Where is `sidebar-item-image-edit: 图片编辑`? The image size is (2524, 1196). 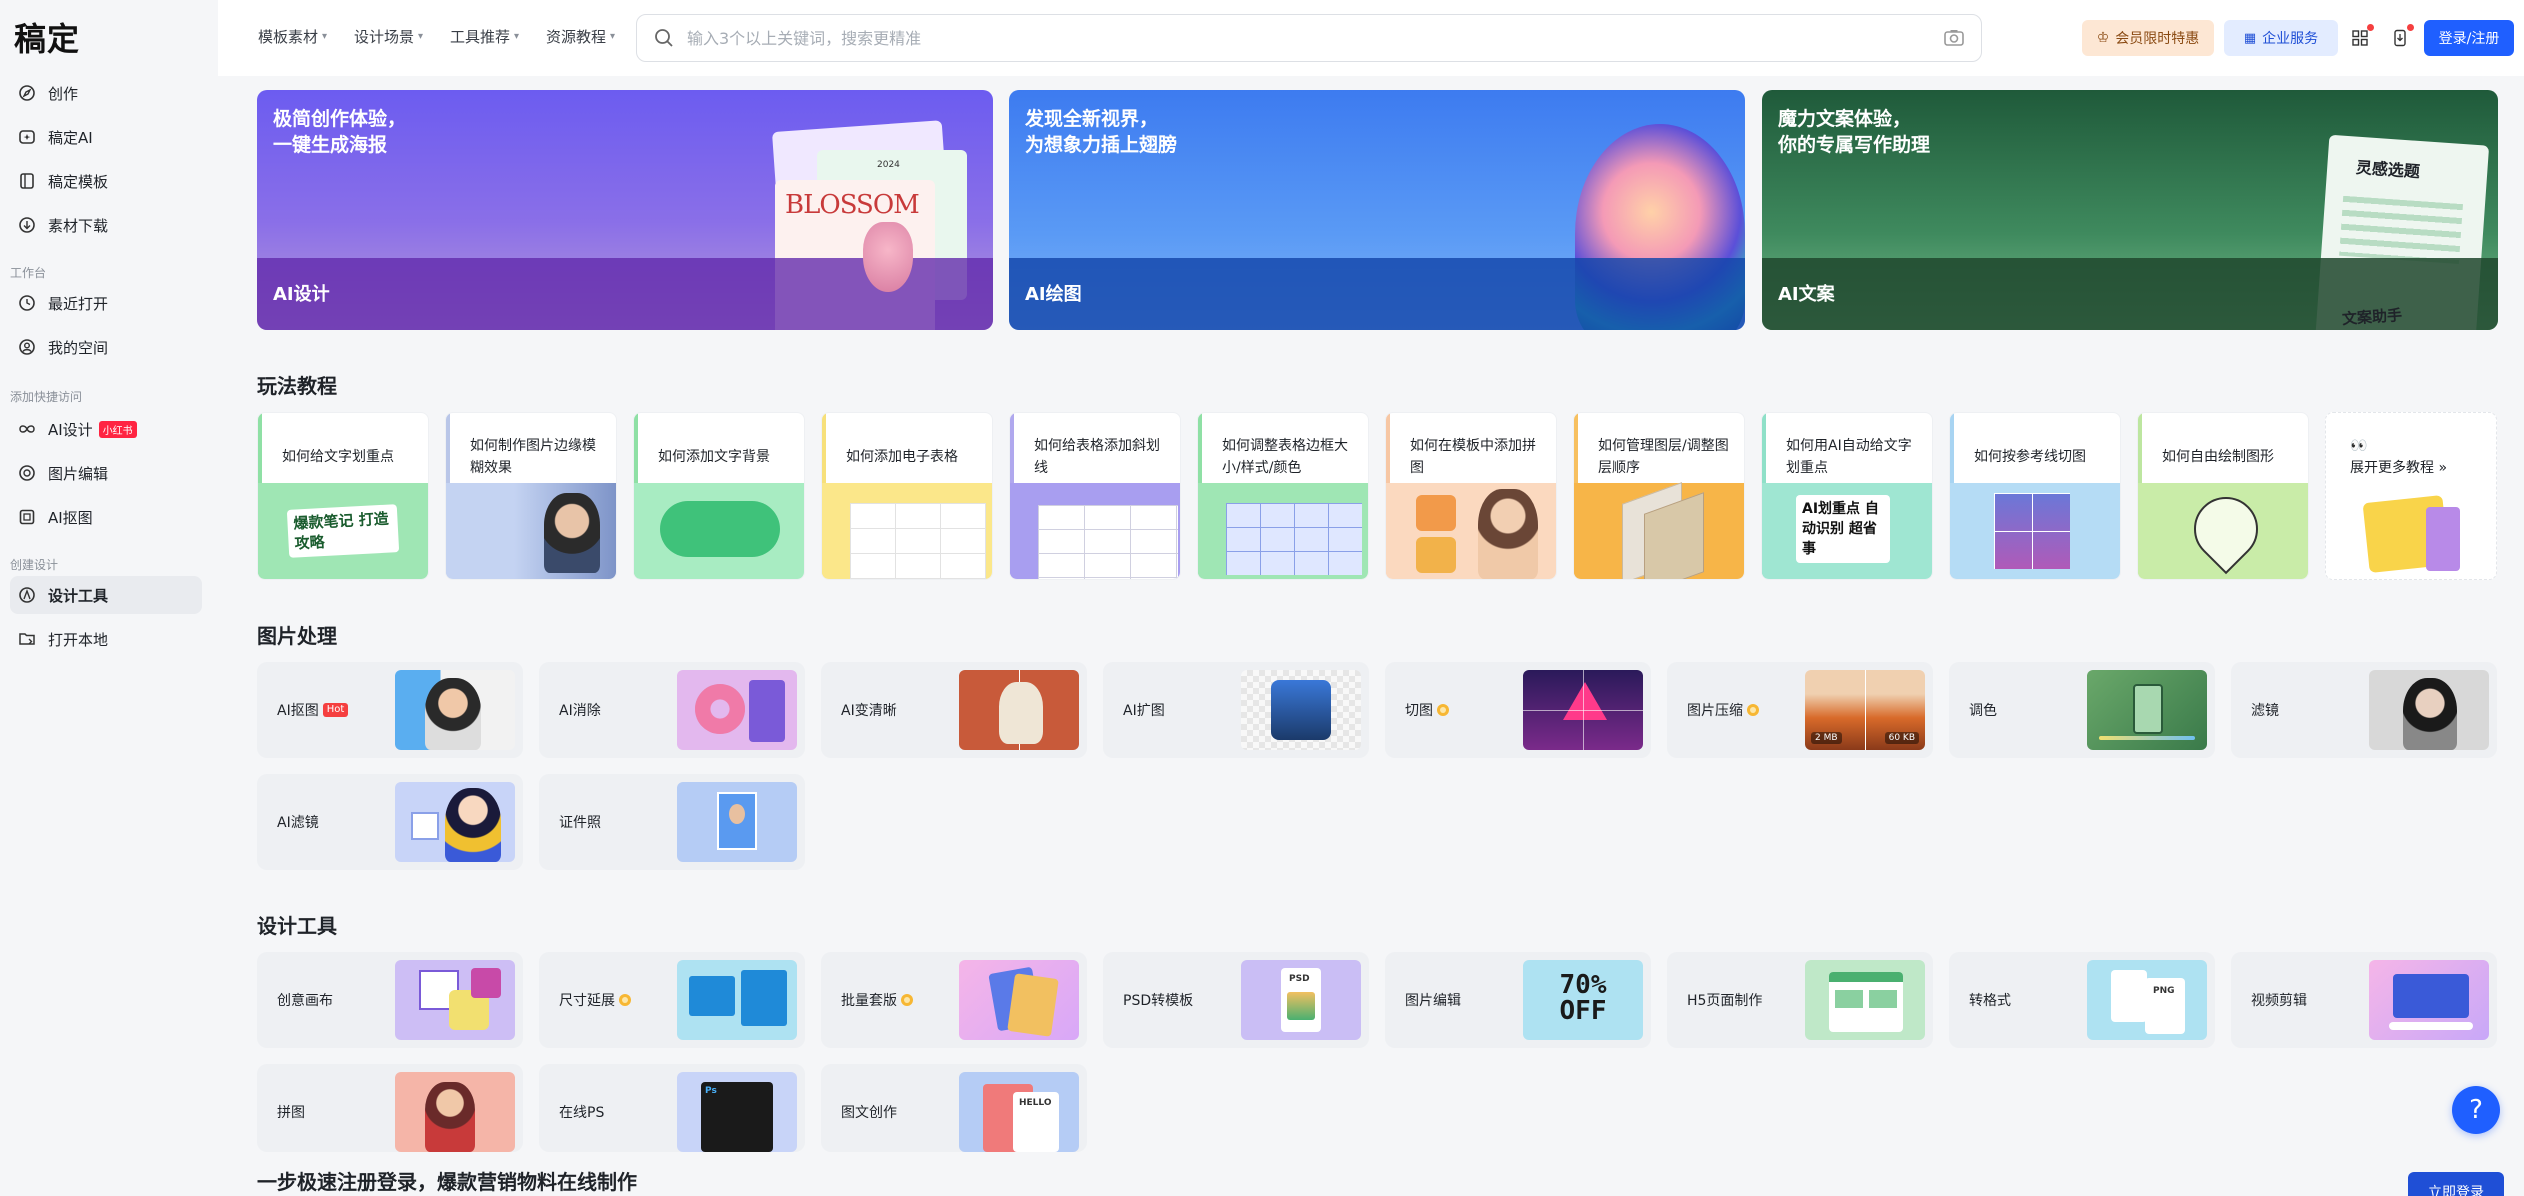 sidebar-item-image-edit: 图片编辑 is located at coordinates (106, 473).